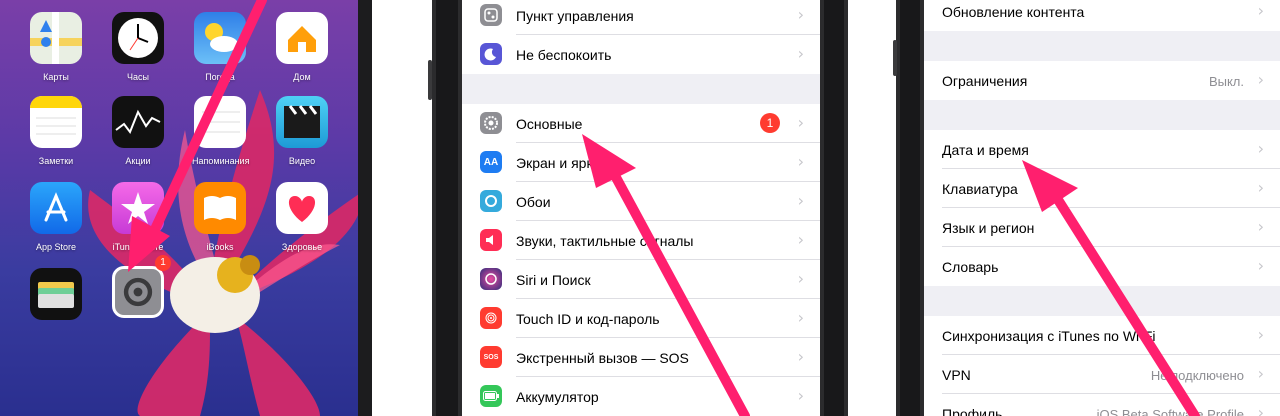 The height and width of the screenshot is (416, 1280). I want to click on home-icon, so click(302, 38).